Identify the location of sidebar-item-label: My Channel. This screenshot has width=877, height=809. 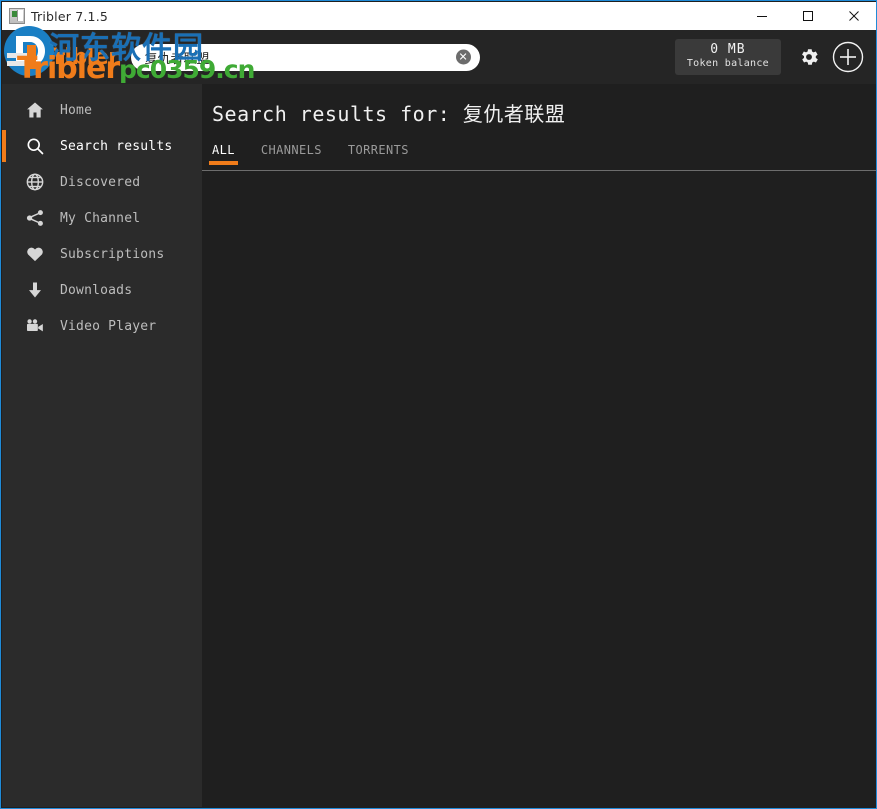
(100, 218).